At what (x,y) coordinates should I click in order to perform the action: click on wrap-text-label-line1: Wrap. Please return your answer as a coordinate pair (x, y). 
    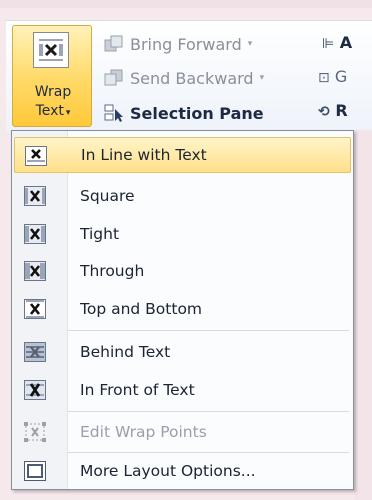
    Looking at the image, I should click on (53, 92).